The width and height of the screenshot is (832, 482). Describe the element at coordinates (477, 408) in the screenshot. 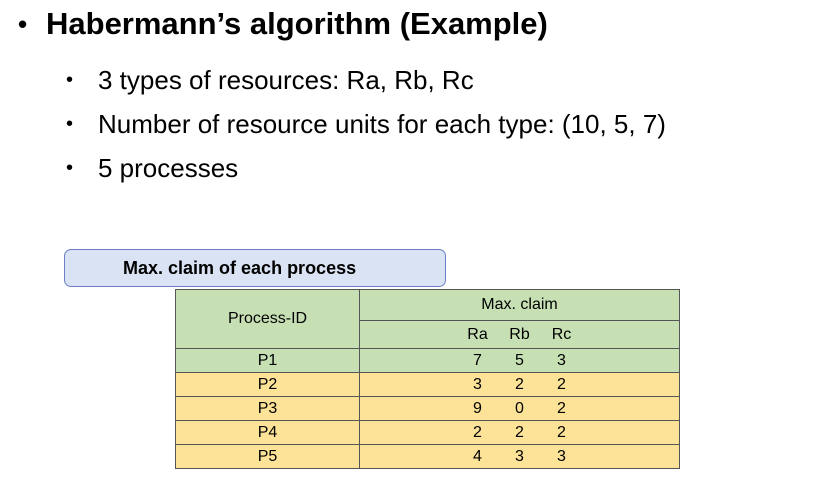

I see `ra-value: 9` at that location.